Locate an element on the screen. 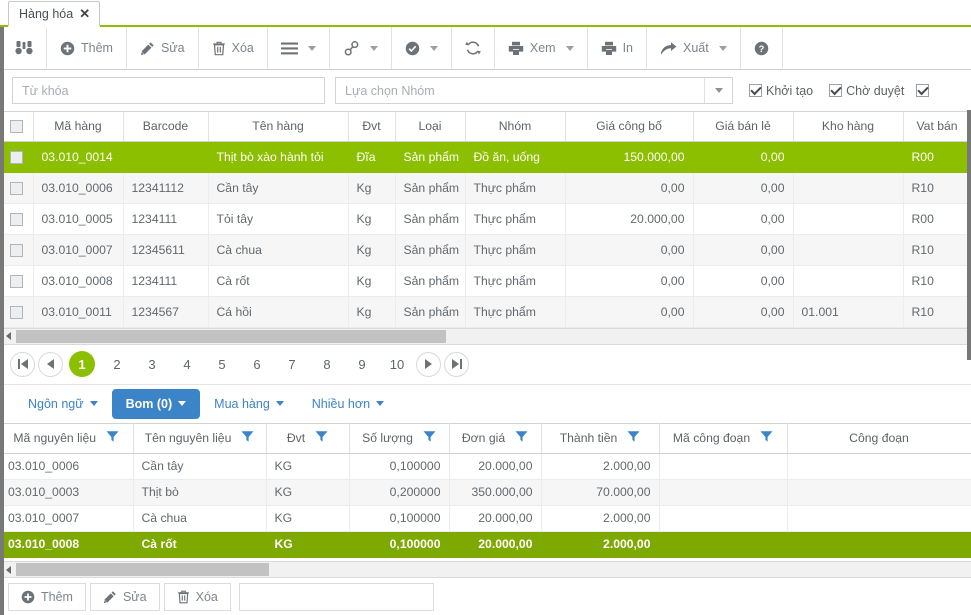  checkbox-overflow-box is located at coordinates (923, 90).